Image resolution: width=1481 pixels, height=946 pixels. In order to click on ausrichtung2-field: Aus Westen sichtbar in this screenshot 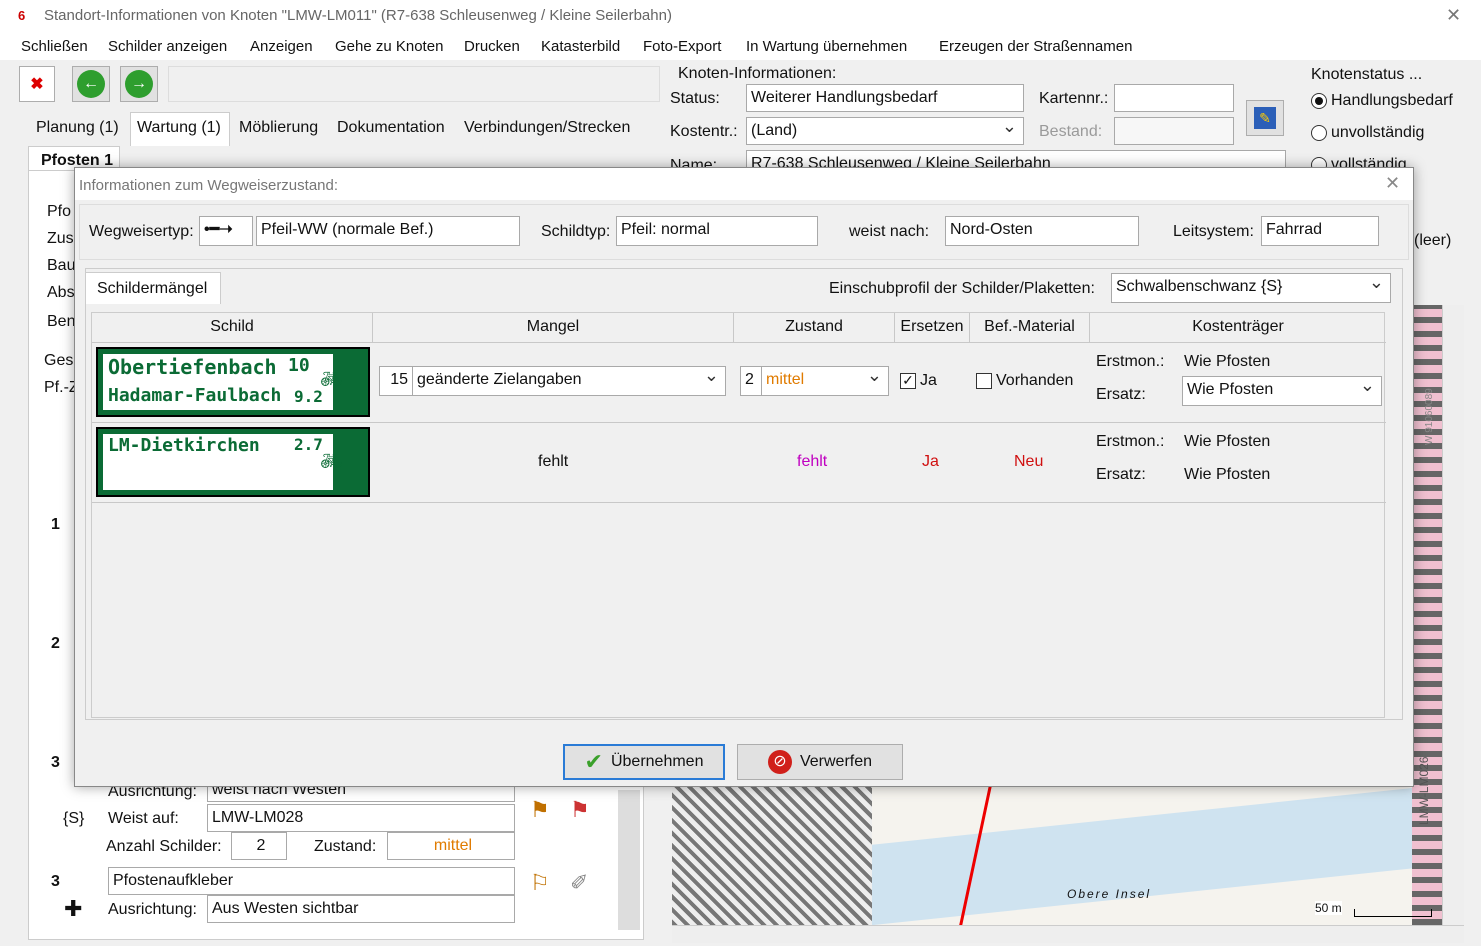, I will do `click(361, 909)`.